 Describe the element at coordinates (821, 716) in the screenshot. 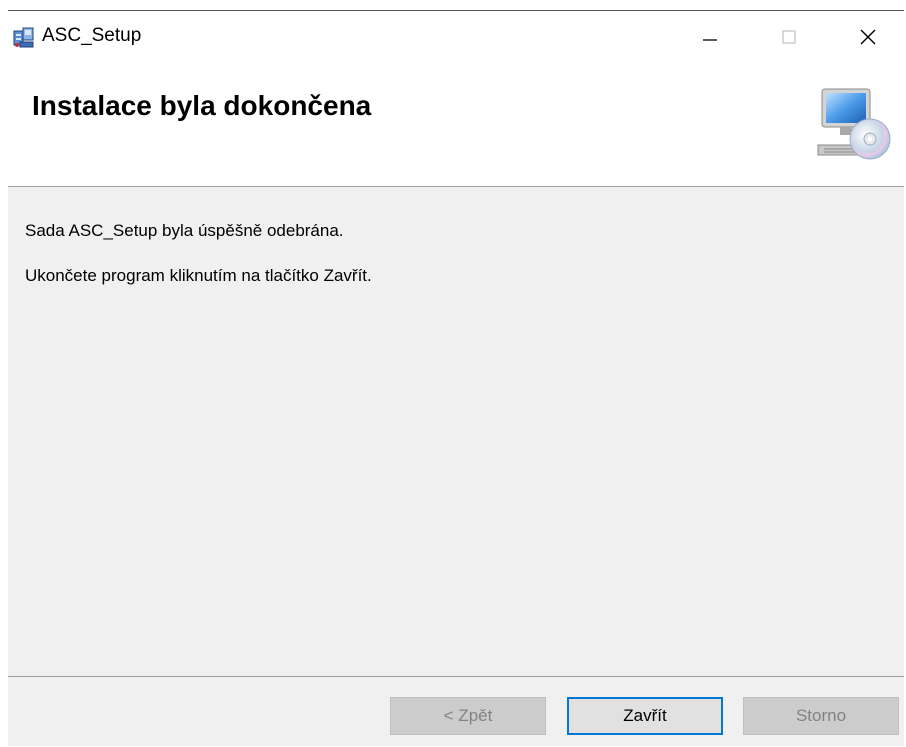

I see `cancel-button: Storno` at that location.